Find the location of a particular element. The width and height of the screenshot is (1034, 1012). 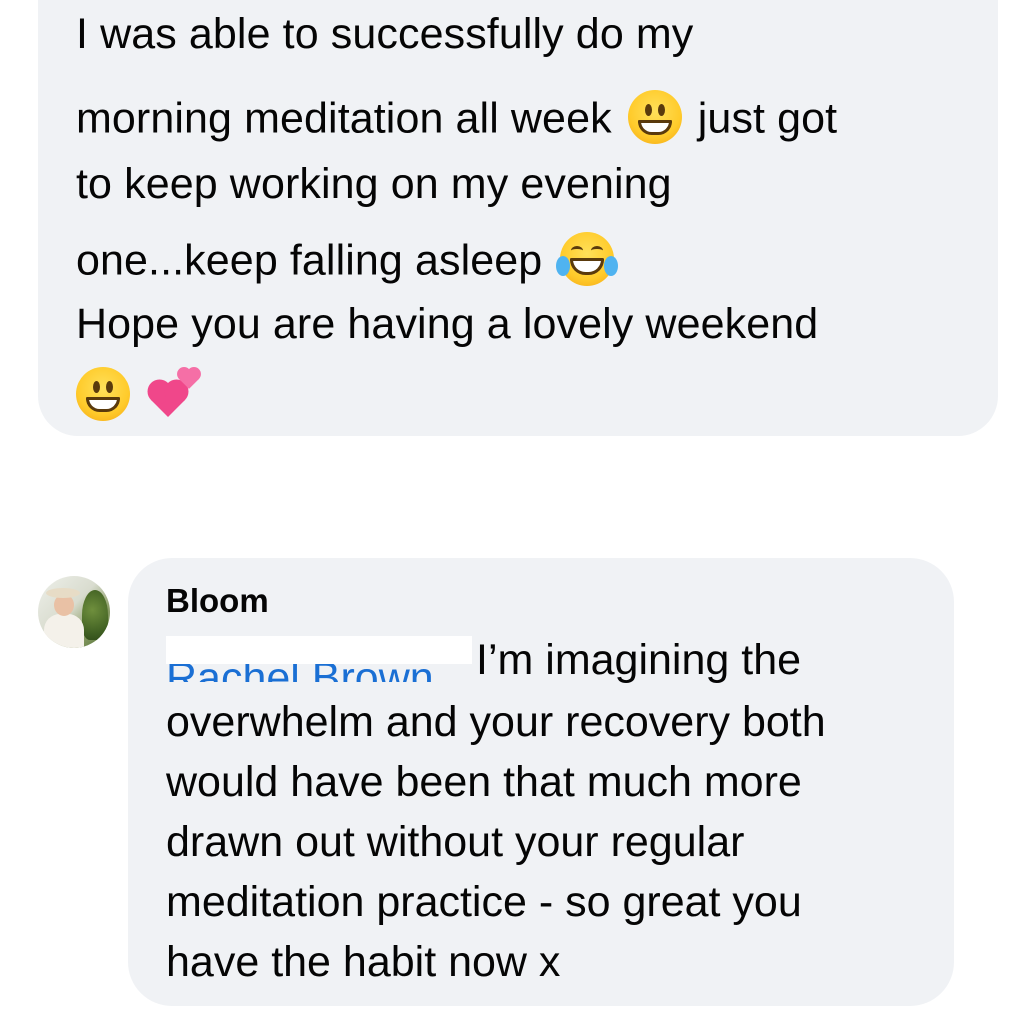

reply-line: drawn out without your regular is located at coordinates (455, 842).